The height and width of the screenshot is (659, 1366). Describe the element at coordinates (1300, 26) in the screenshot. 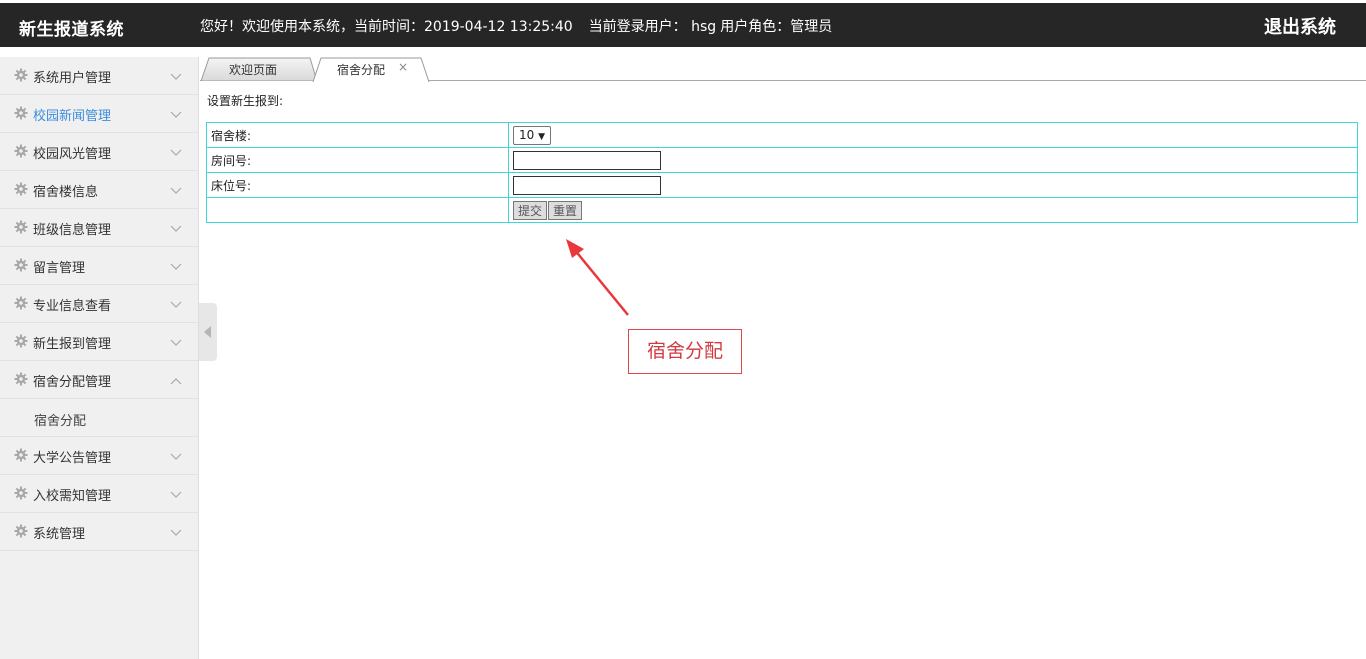

I see `logout-button: 退出系统` at that location.